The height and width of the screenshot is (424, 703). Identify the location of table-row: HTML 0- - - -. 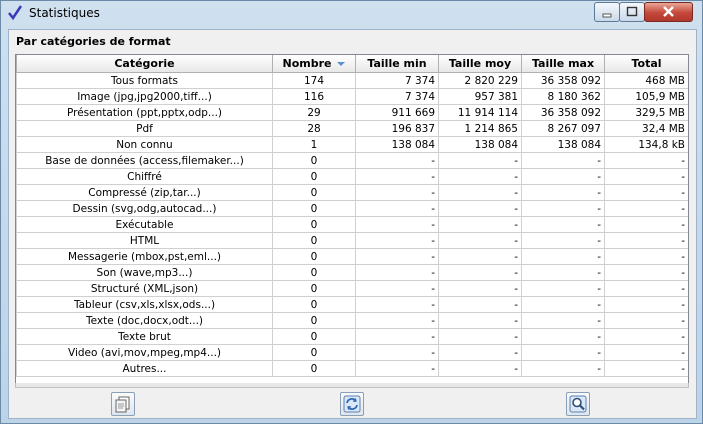
(352, 240).